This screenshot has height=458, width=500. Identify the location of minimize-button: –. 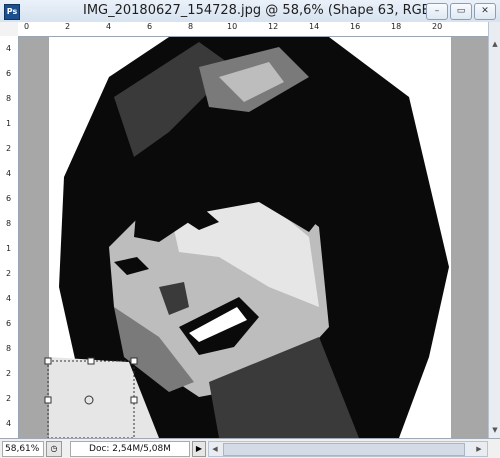
(437, 11).